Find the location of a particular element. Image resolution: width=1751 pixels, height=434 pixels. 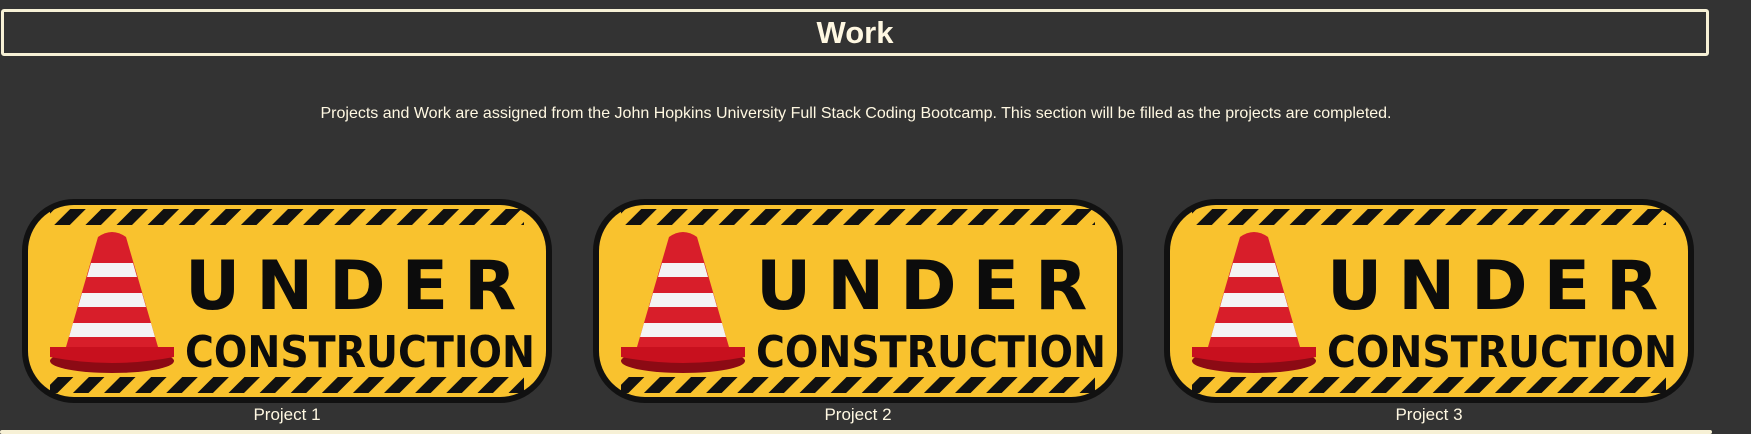

next-section-border is located at coordinates (856, 432).